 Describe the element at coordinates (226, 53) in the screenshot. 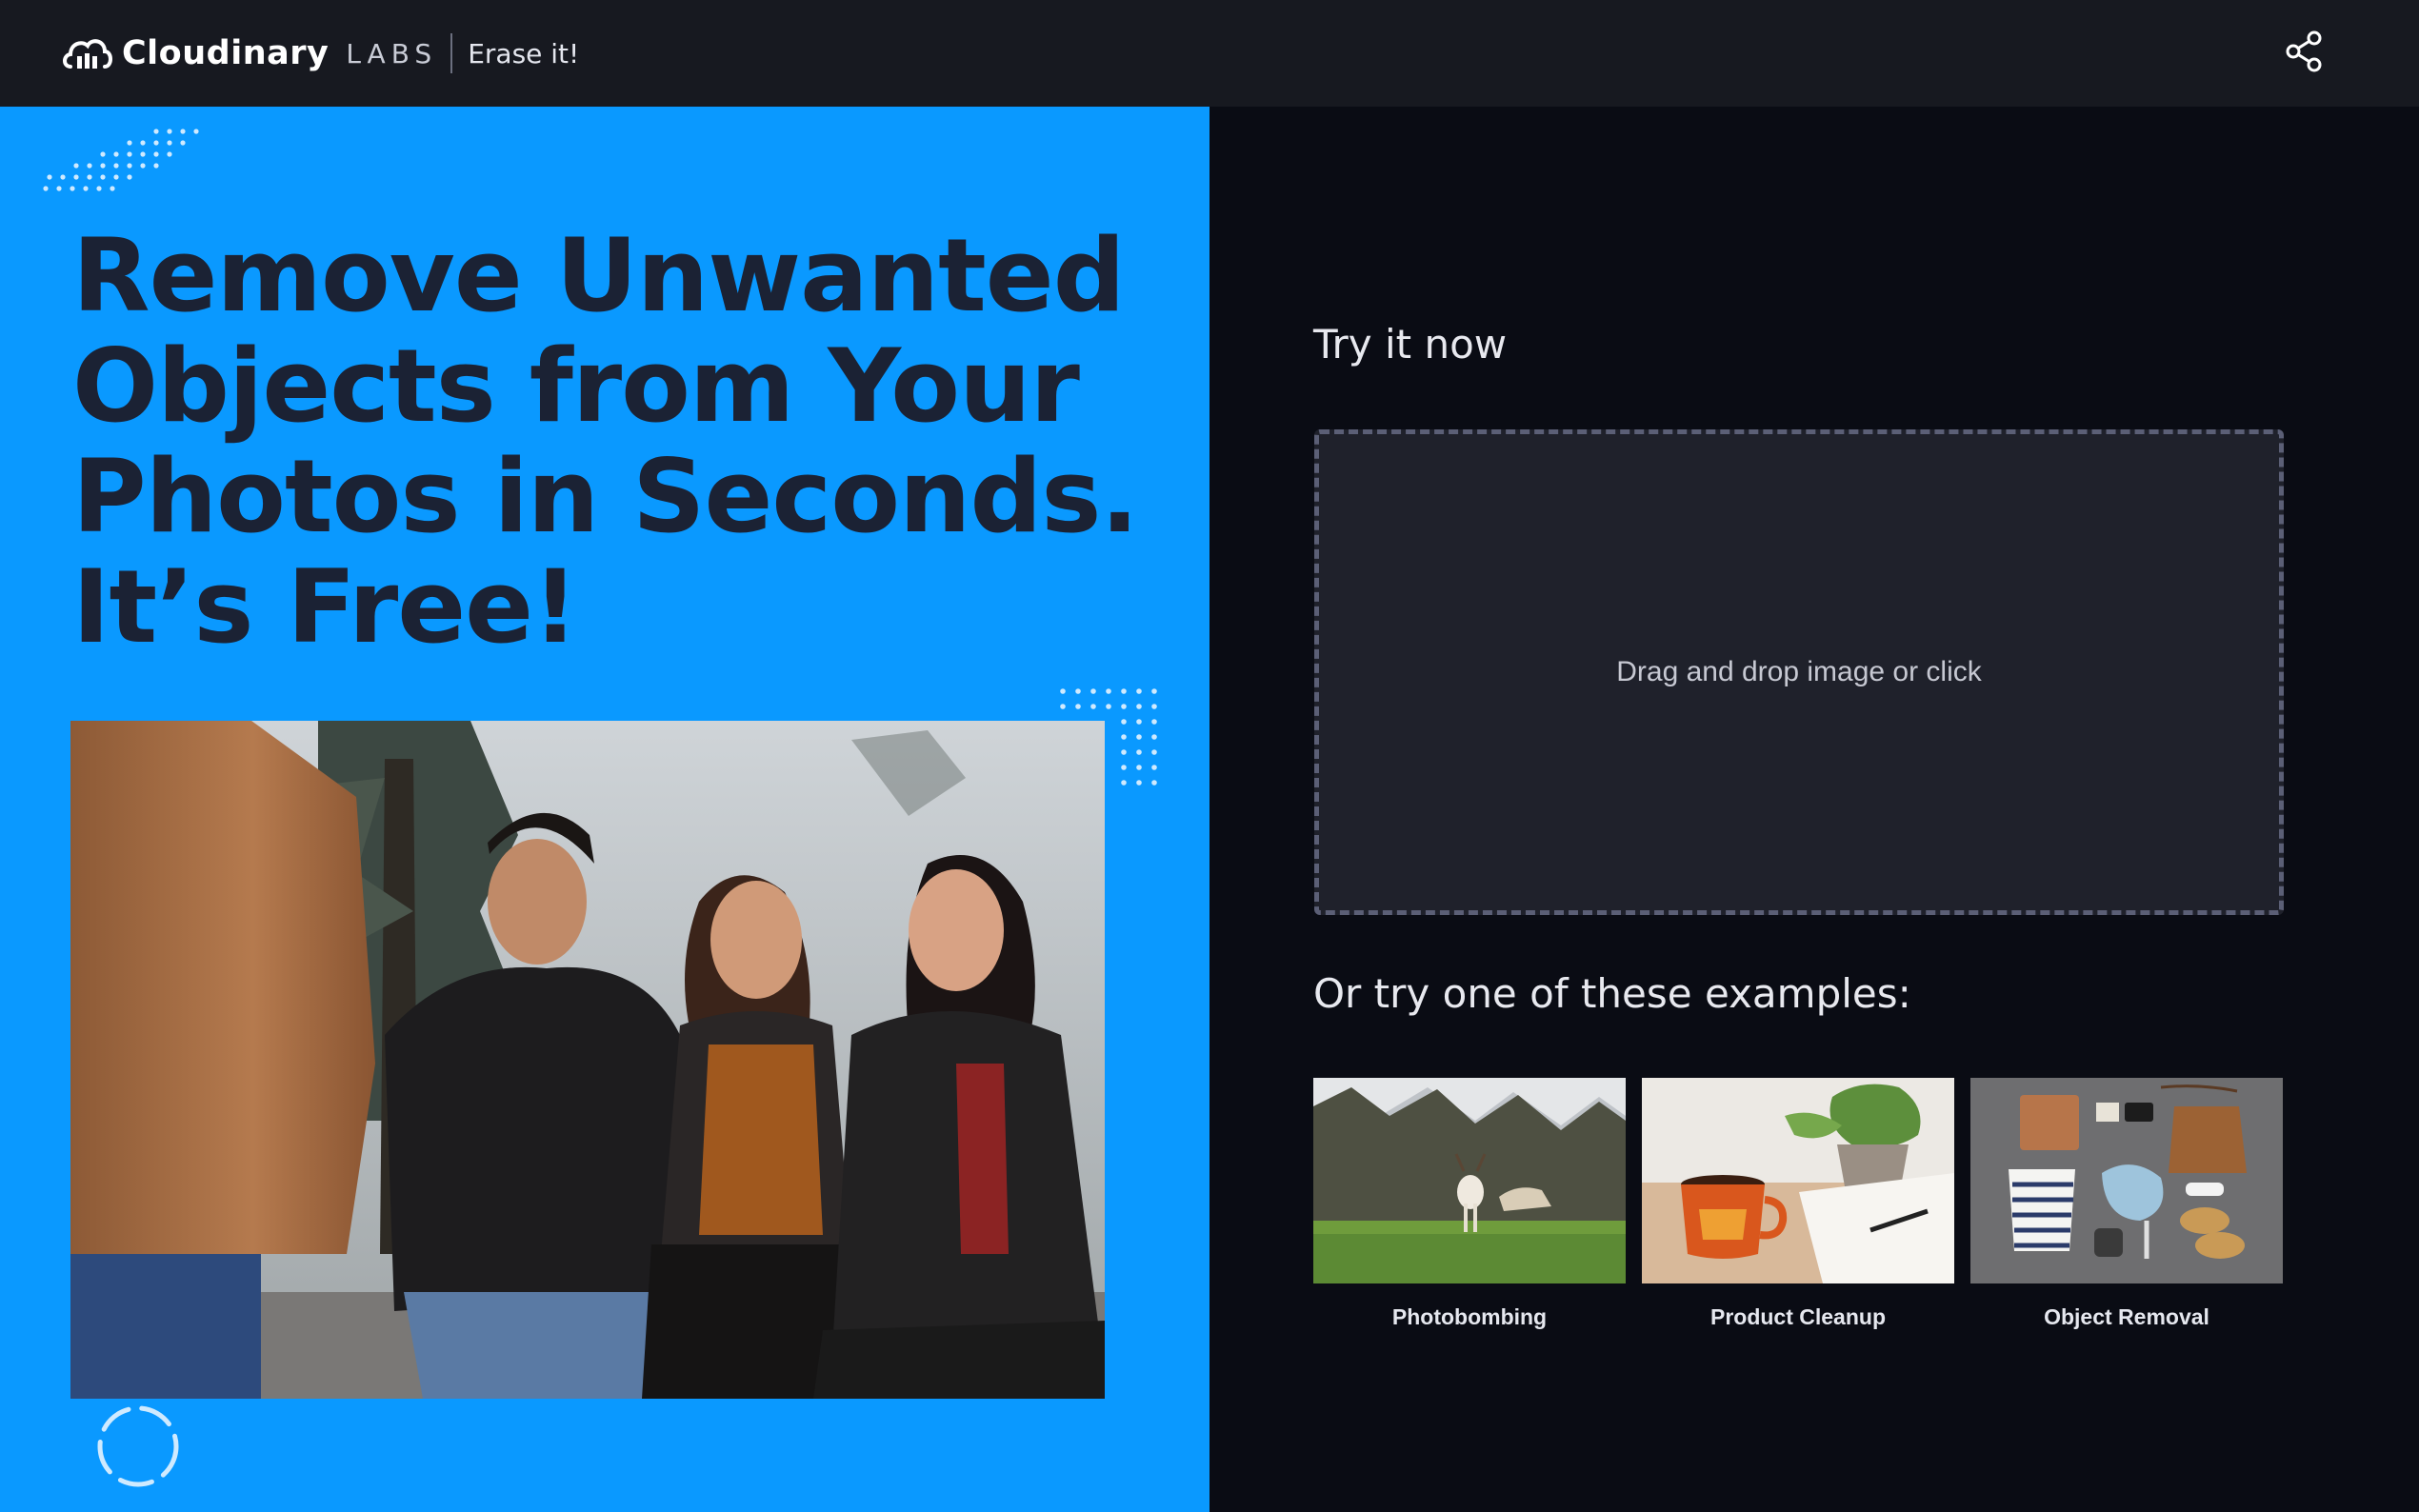

I see `brand-name: Cloudinary` at that location.